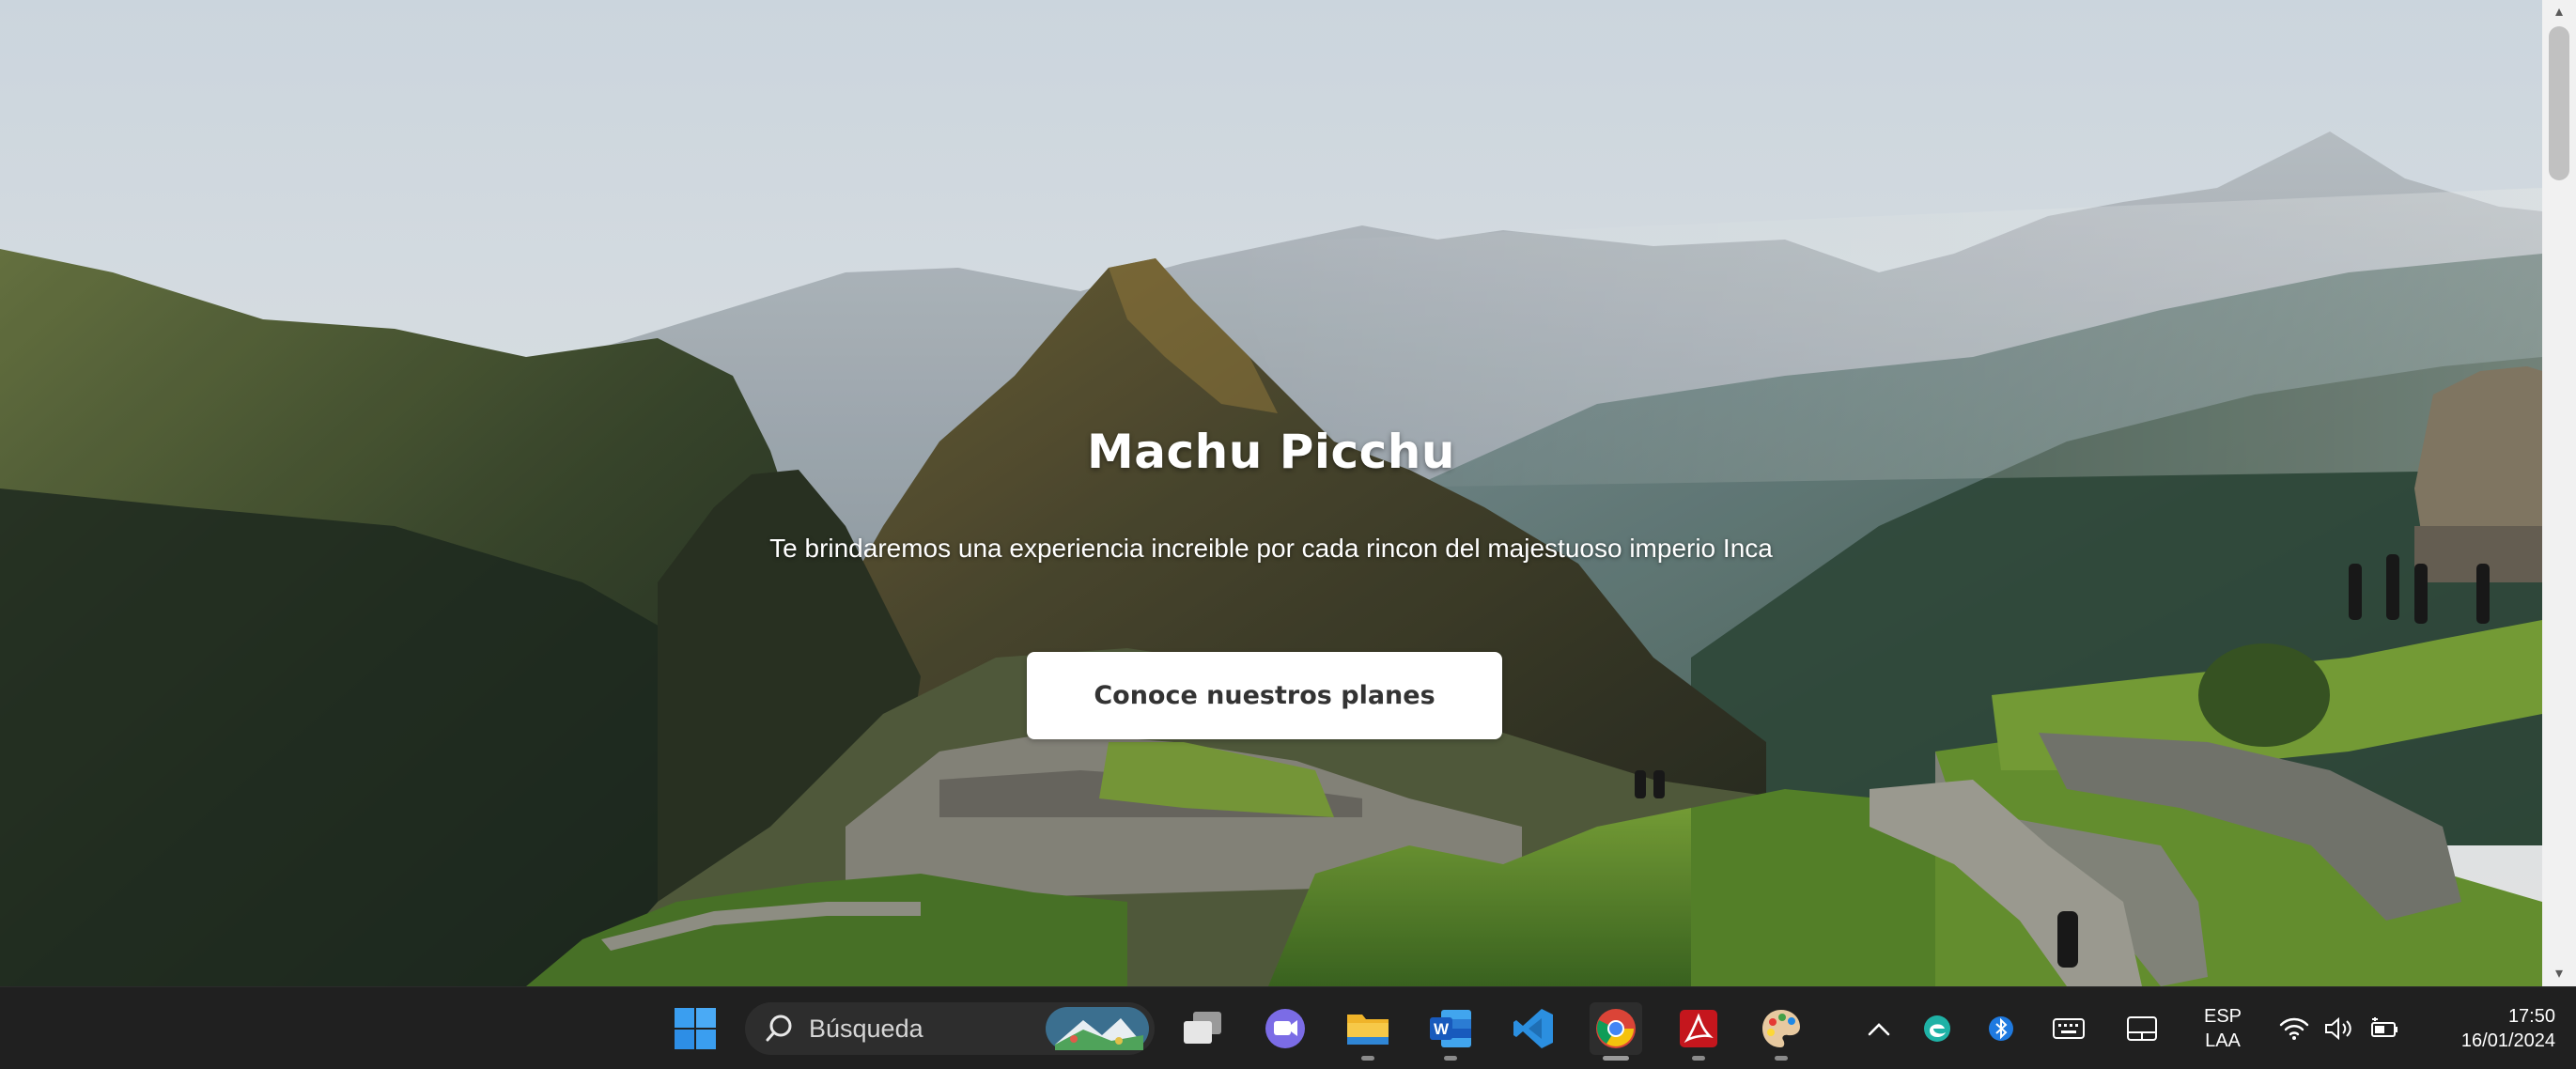 The width and height of the screenshot is (2576, 1069). What do you see at coordinates (950, 1028) in the screenshot?
I see `taskbar-search-box: Búsqueda` at bounding box center [950, 1028].